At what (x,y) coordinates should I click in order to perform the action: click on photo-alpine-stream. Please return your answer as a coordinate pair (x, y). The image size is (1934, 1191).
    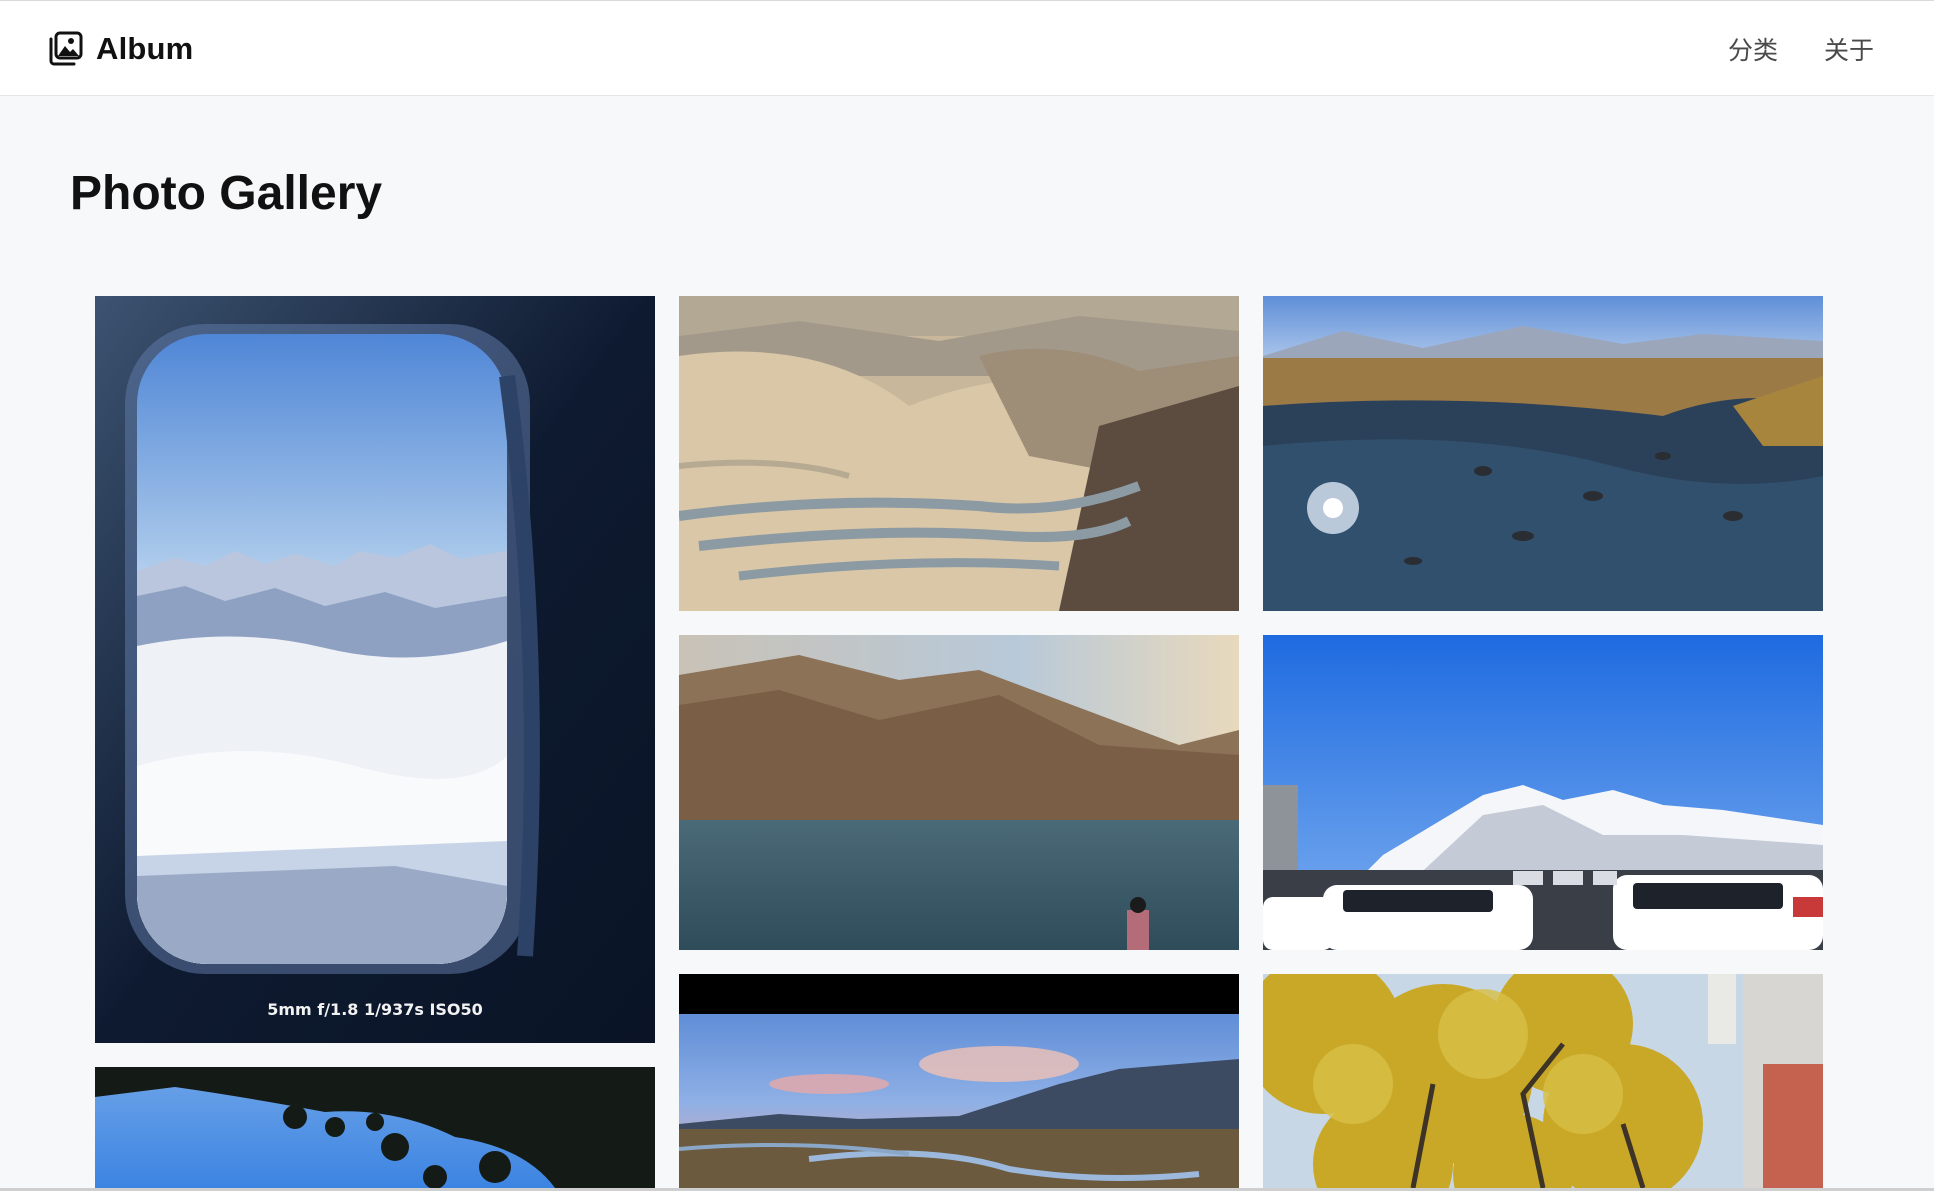
    Looking at the image, I should click on (1543, 453).